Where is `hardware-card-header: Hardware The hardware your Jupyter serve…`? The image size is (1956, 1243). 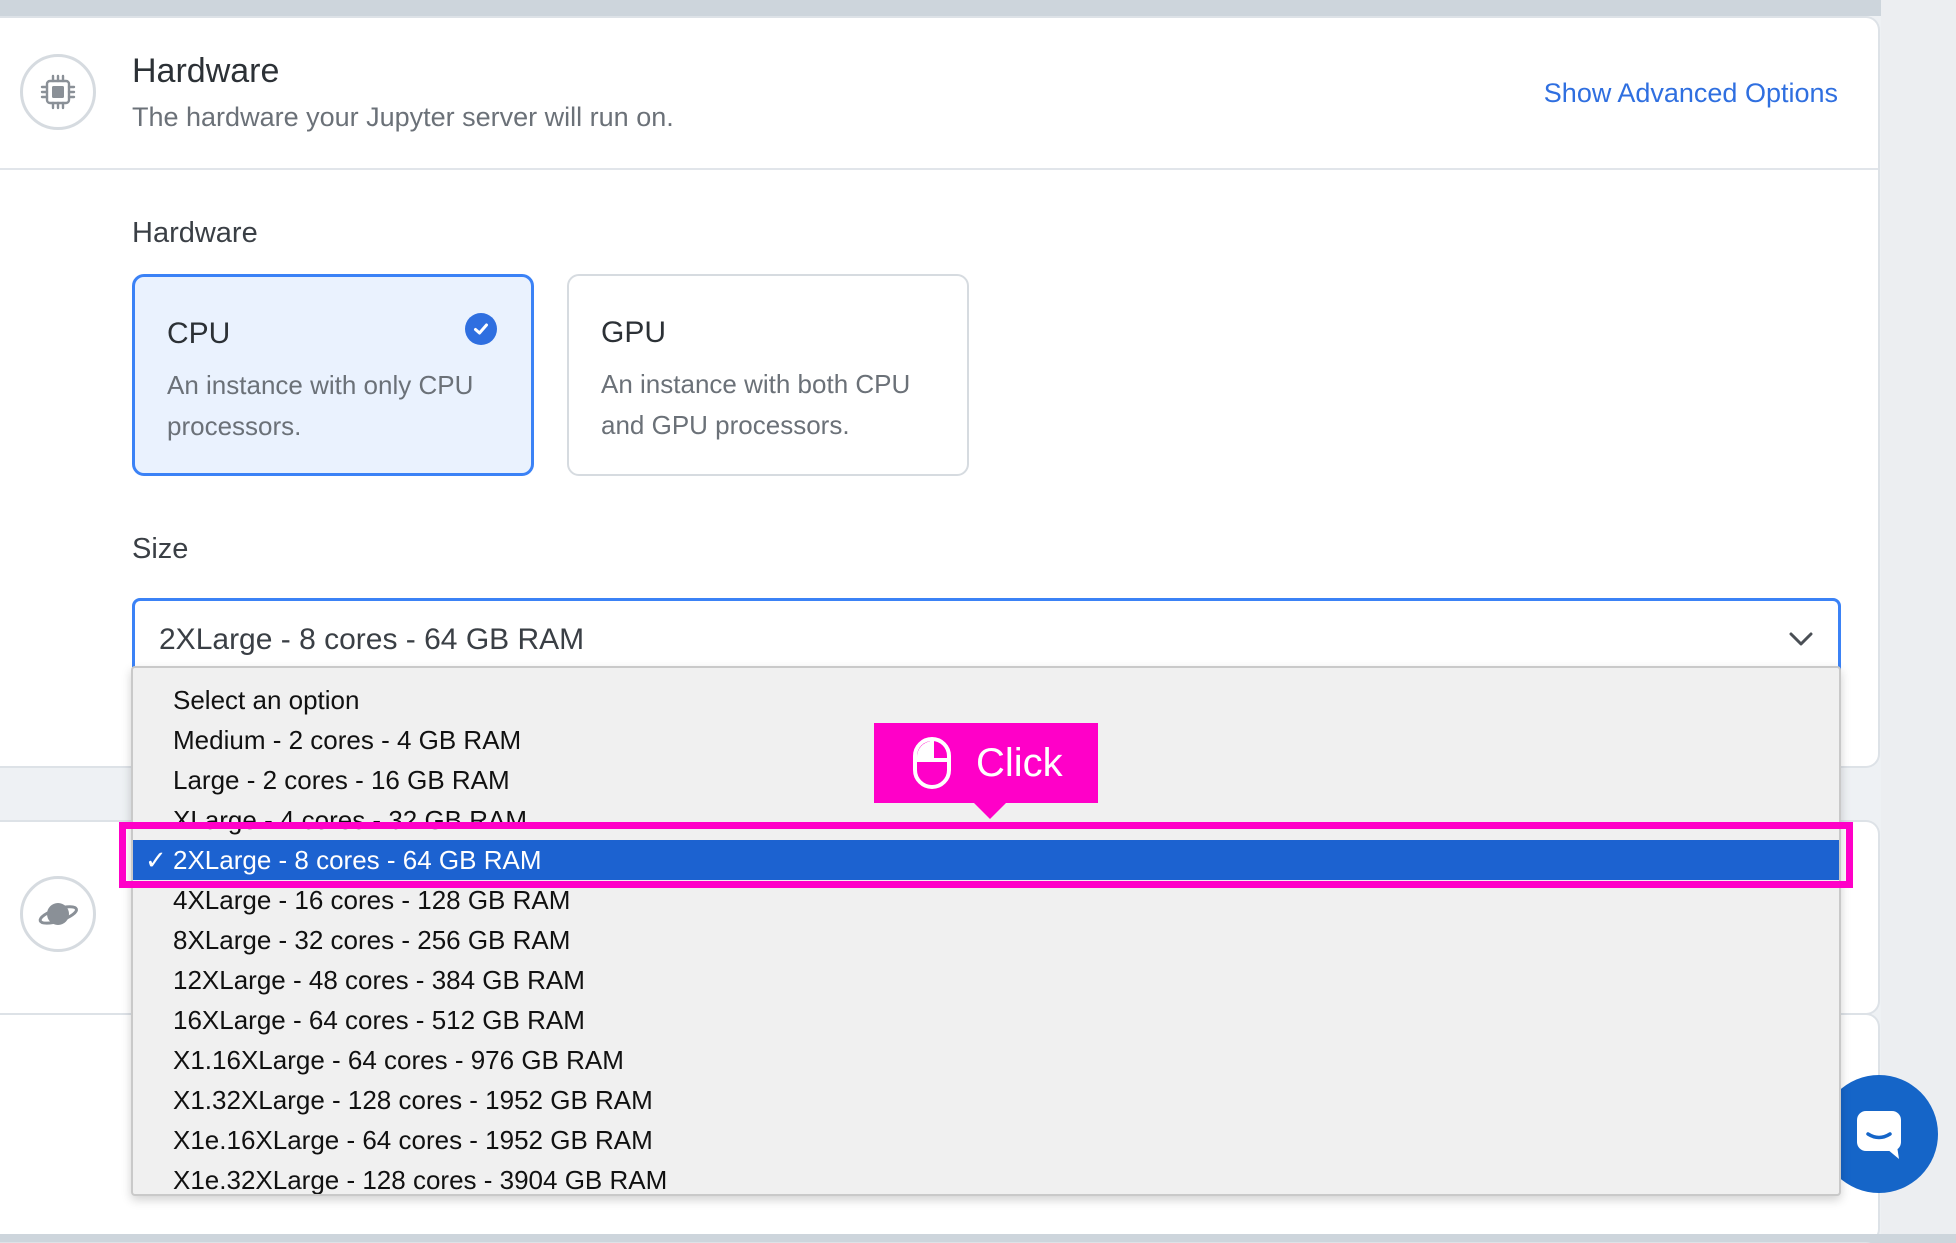
hardware-card-header: Hardware The hardware your Jupyter serve… is located at coordinates (939, 94).